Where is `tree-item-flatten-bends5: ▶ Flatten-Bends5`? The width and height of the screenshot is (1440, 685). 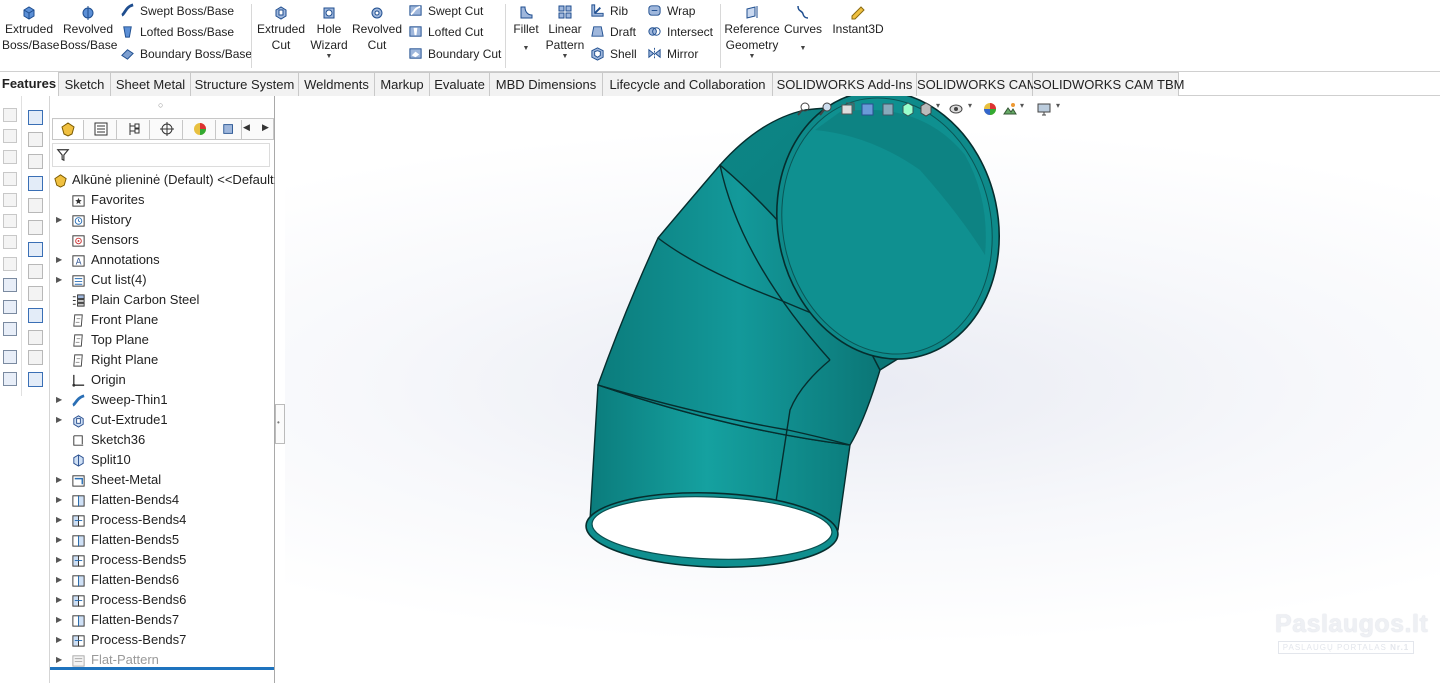 tree-item-flatten-bends5: ▶ Flatten-Bends5 is located at coordinates (163, 540).